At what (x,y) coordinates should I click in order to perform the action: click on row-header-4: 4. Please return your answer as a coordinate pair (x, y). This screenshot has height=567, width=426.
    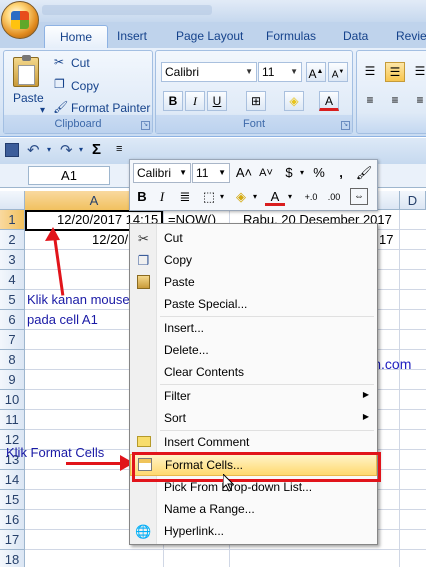
    Looking at the image, I should click on (12, 280).